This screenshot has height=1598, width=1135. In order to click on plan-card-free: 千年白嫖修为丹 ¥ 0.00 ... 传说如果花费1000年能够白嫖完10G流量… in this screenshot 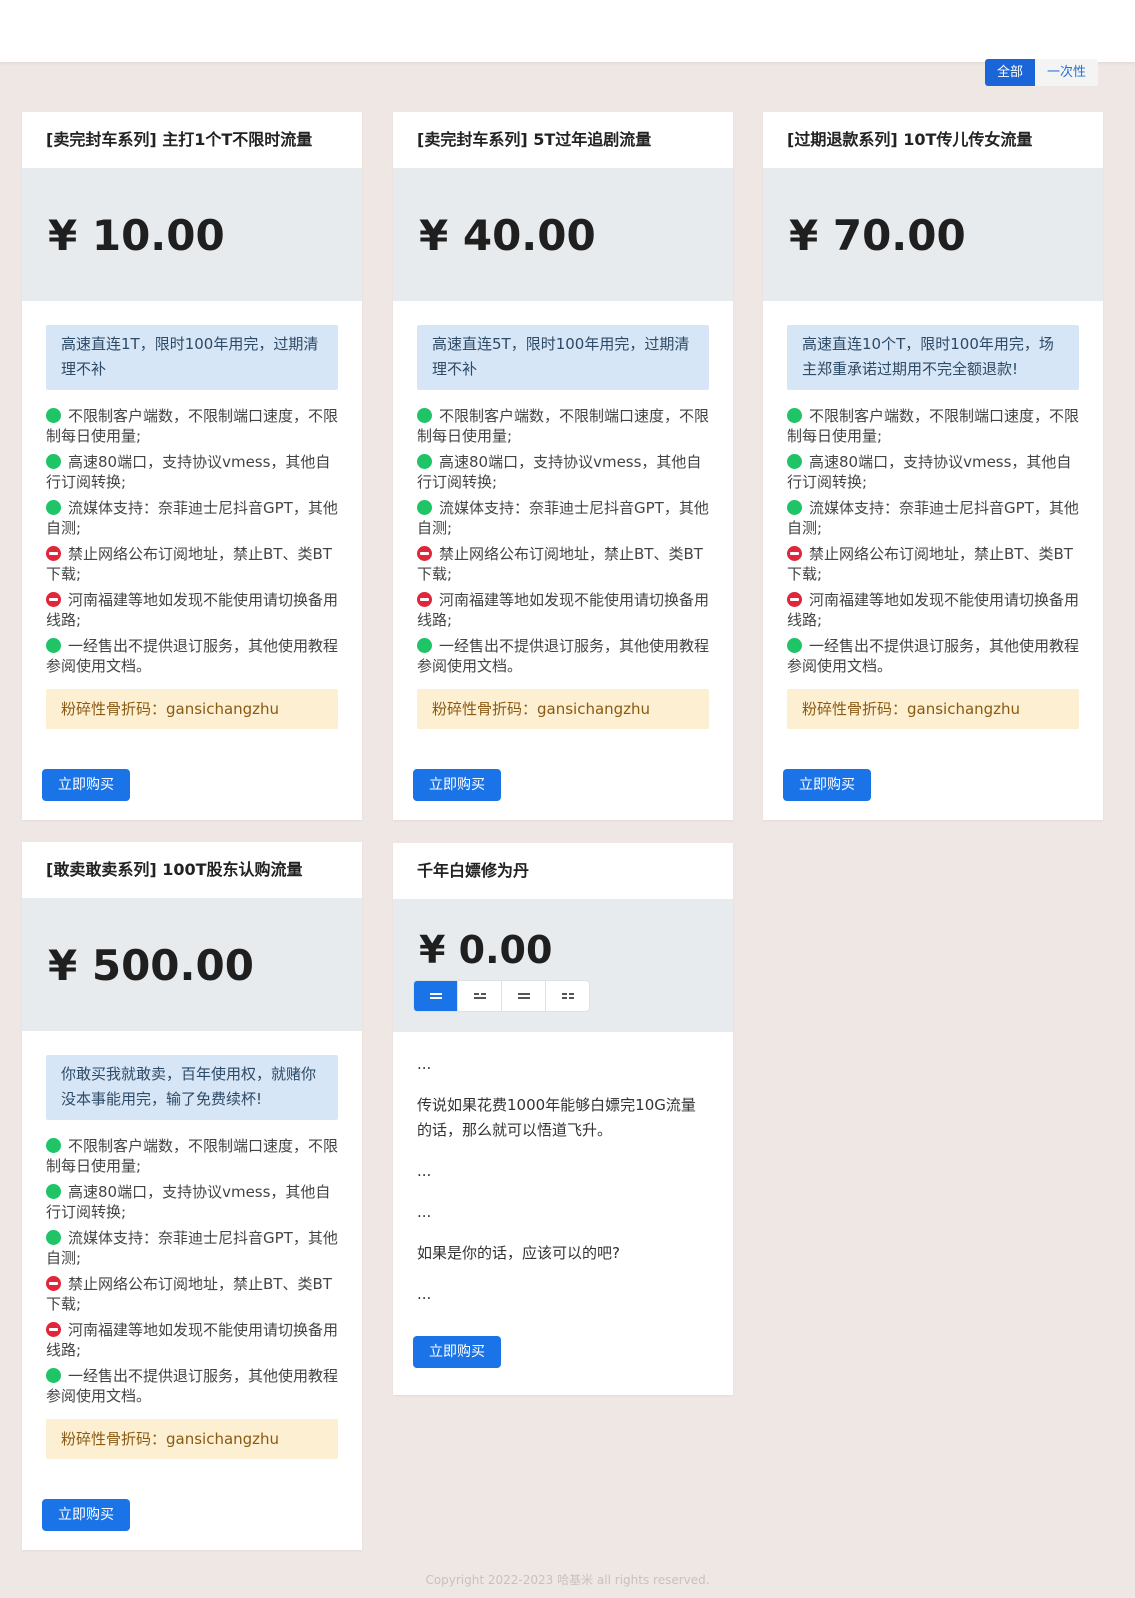, I will do `click(563, 1119)`.